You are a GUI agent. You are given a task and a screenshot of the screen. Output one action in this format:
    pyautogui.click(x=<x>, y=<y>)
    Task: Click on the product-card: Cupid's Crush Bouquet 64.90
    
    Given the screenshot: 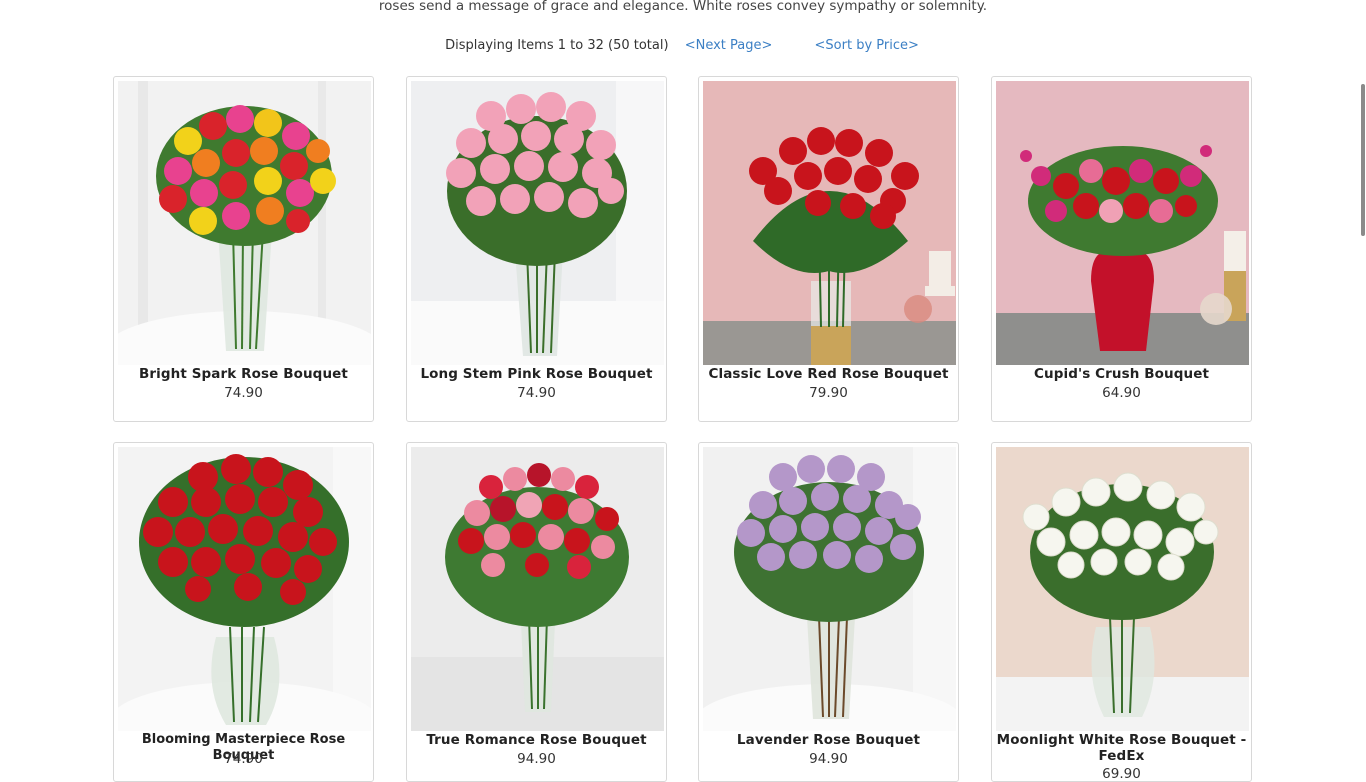 What is the action you would take?
    pyautogui.click(x=1121, y=249)
    